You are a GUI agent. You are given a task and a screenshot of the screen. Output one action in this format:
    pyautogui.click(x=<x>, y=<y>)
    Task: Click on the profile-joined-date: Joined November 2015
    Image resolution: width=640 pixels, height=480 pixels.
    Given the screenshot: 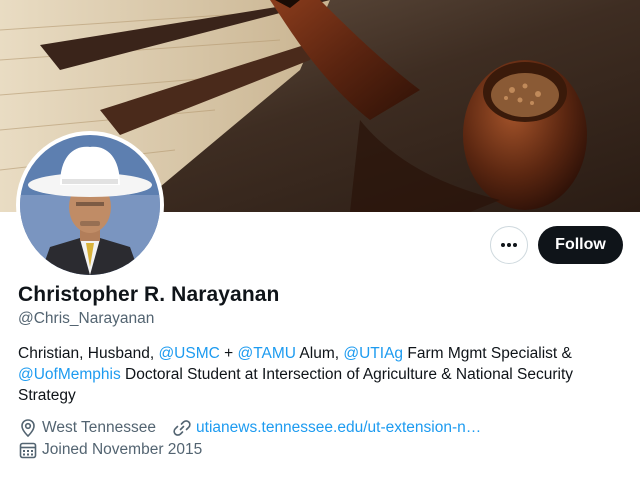 What is the action you would take?
    pyautogui.click(x=122, y=449)
    